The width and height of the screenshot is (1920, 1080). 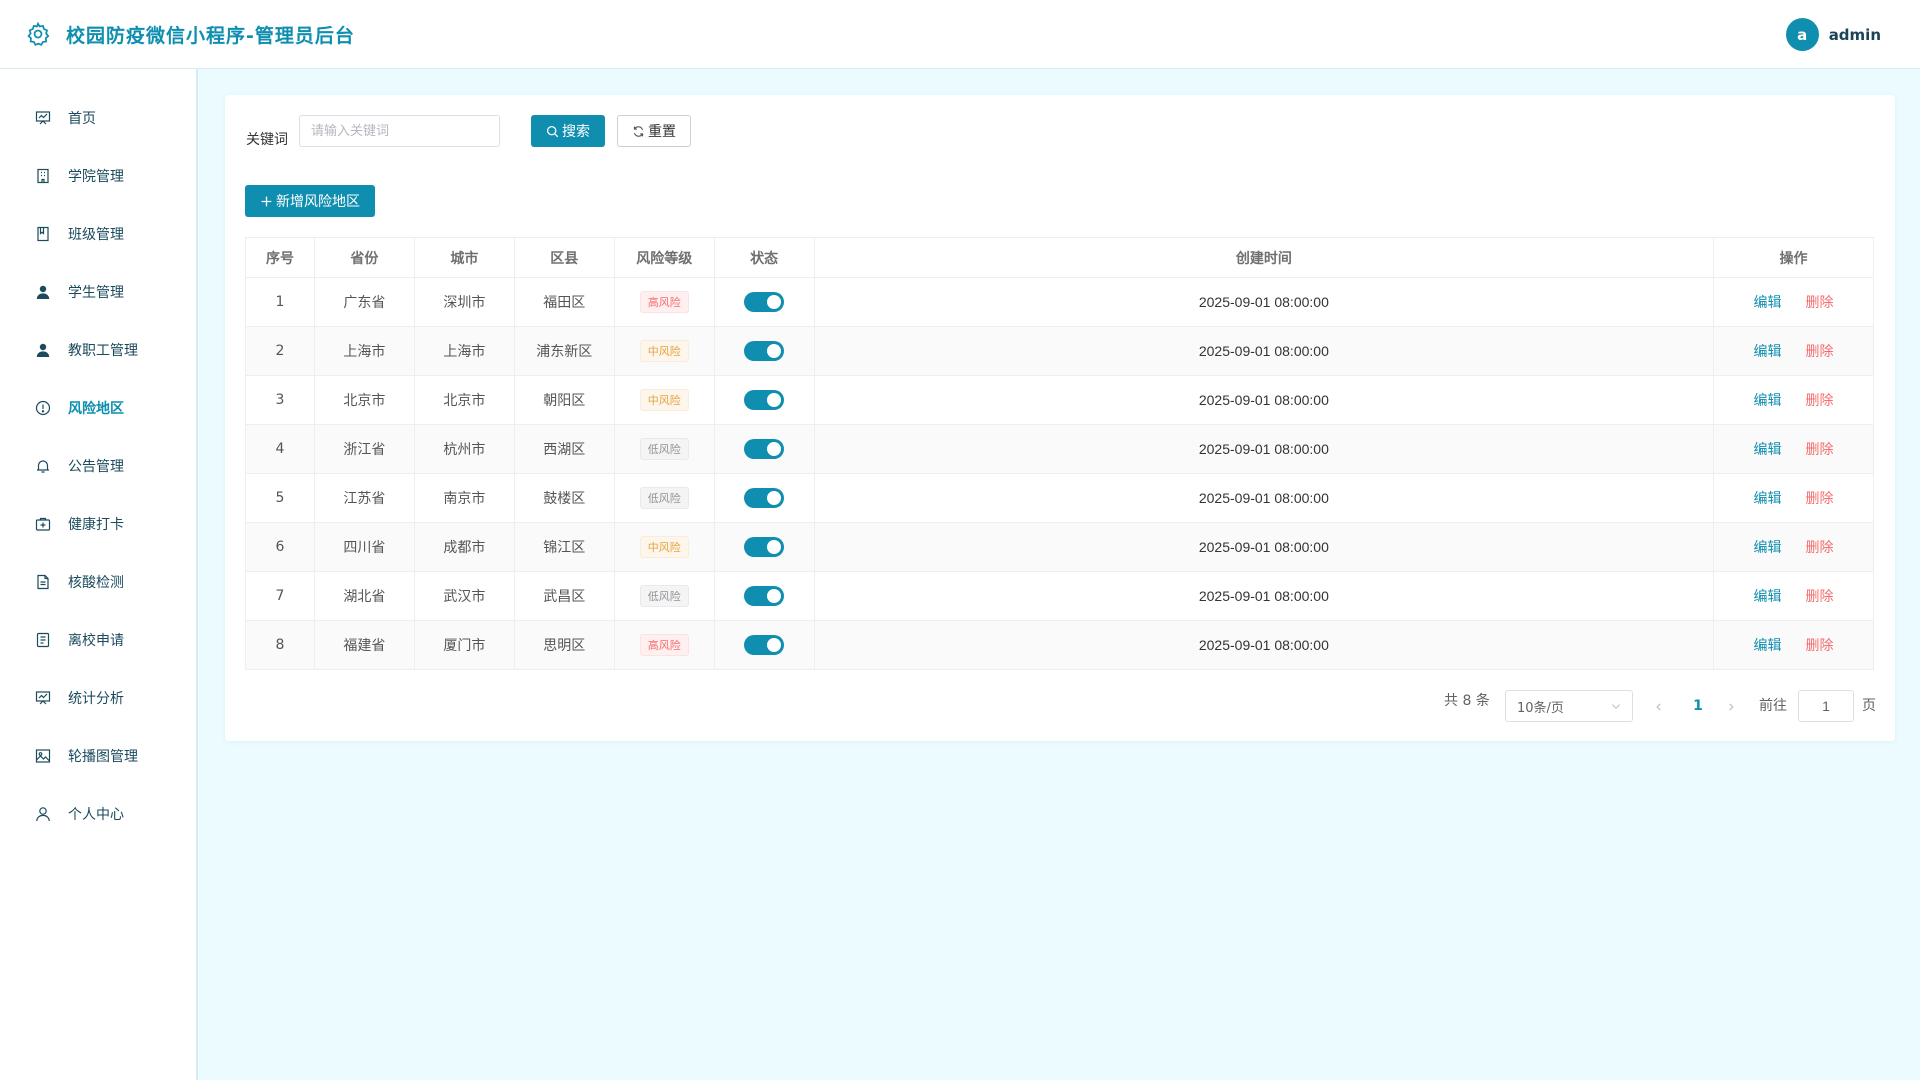 What do you see at coordinates (664, 449) in the screenshot?
I see `risk-cell: 低风险` at bounding box center [664, 449].